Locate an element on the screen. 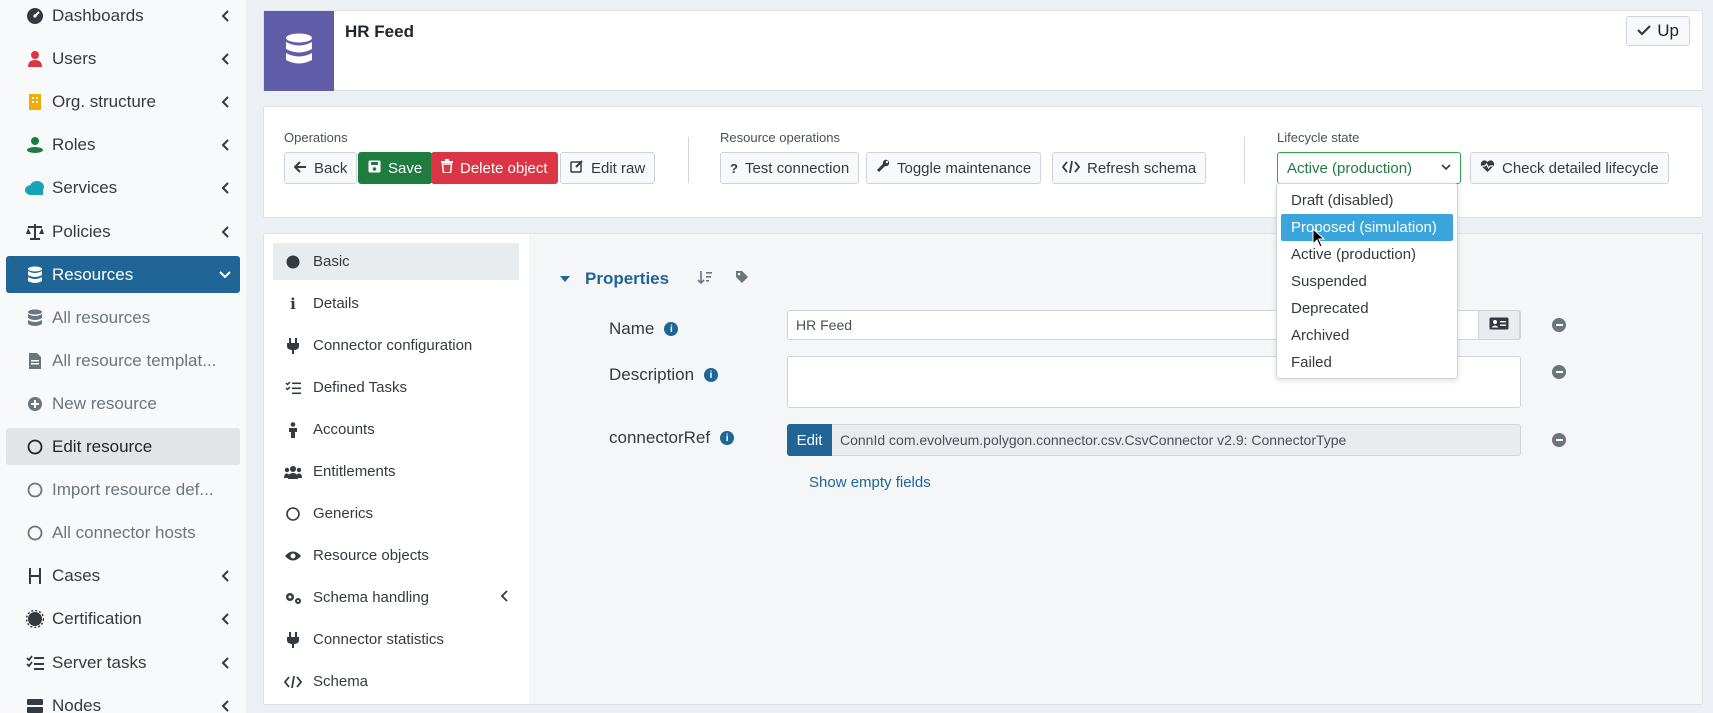  cases-icon is located at coordinates (35, 576).